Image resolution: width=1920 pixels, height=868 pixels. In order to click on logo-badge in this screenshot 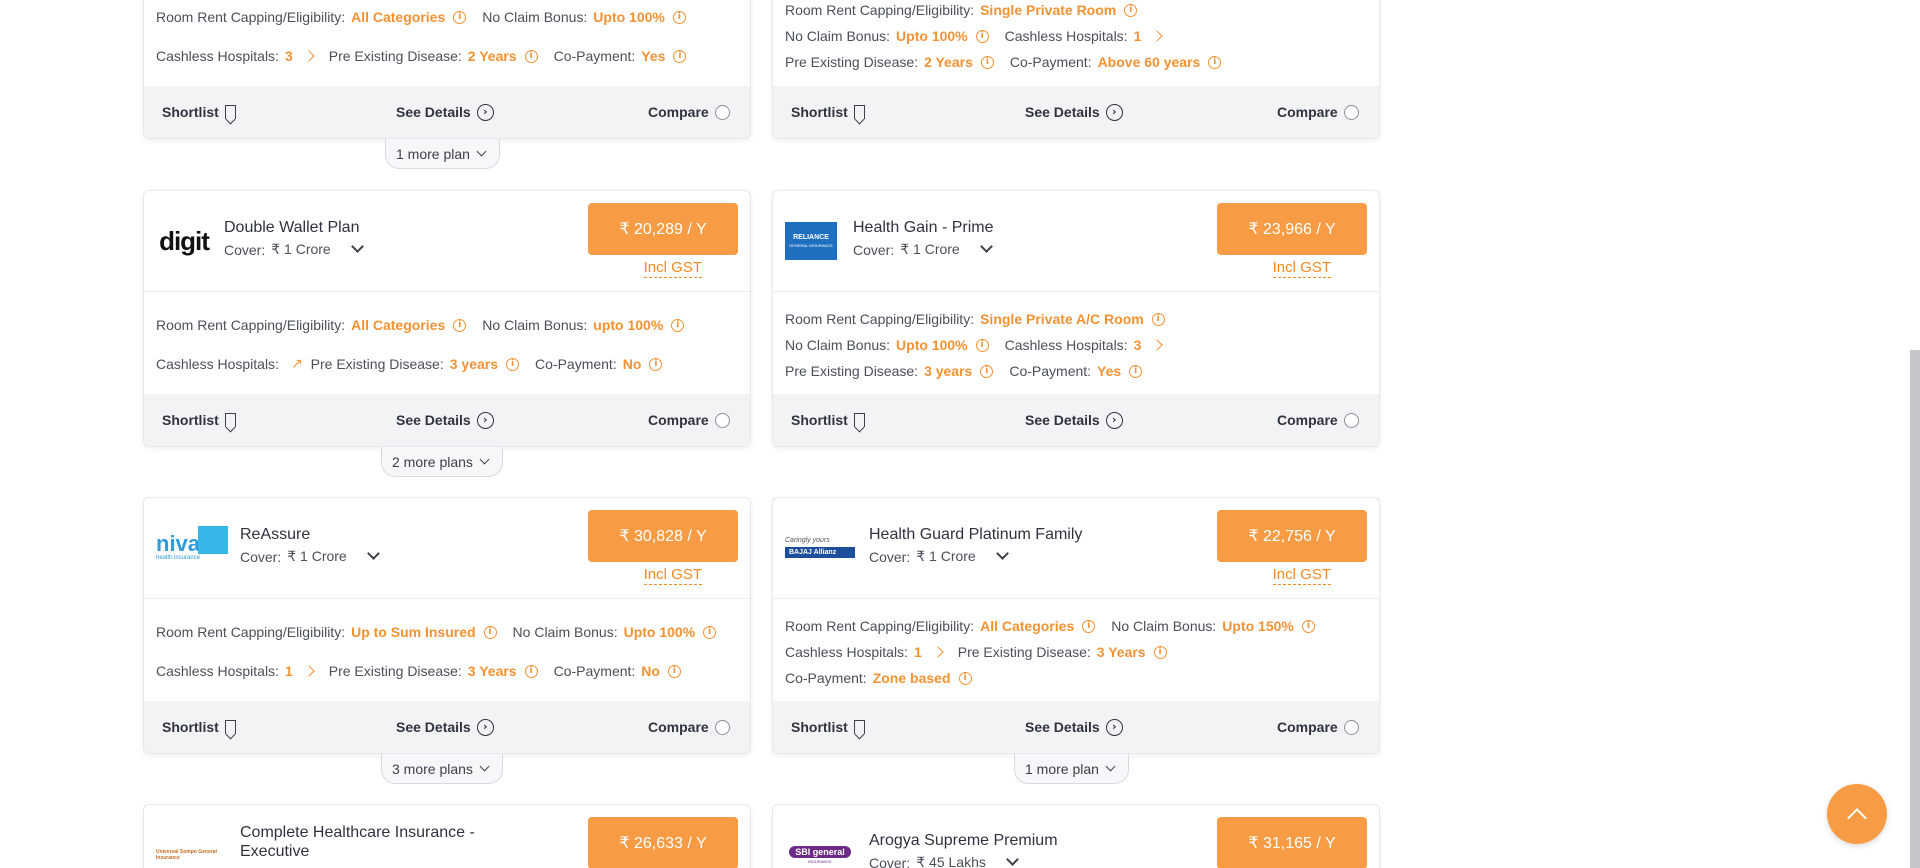, I will do `click(213, 540)`.